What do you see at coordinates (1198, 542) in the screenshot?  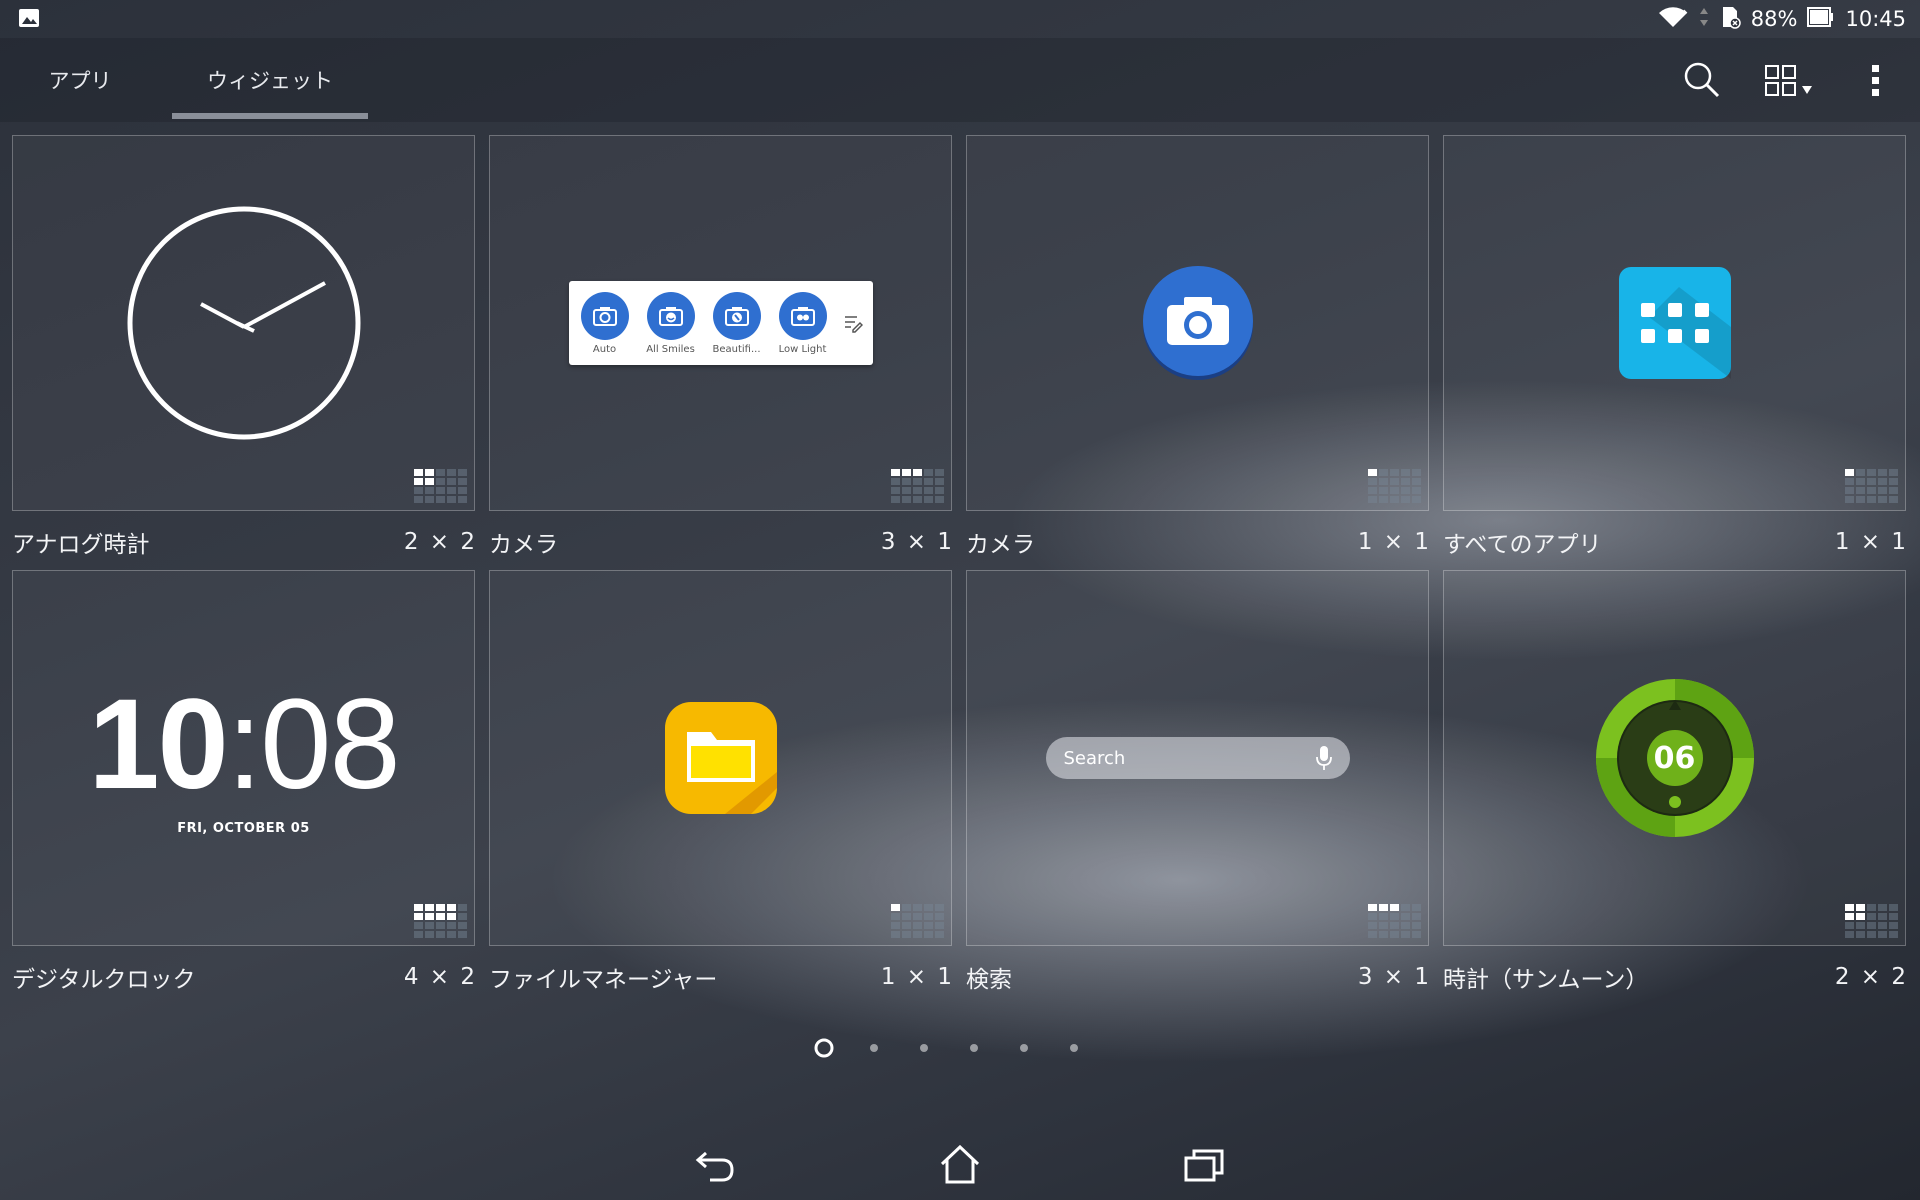 I see `widget-label-row: カメラ 1 × 1` at bounding box center [1198, 542].